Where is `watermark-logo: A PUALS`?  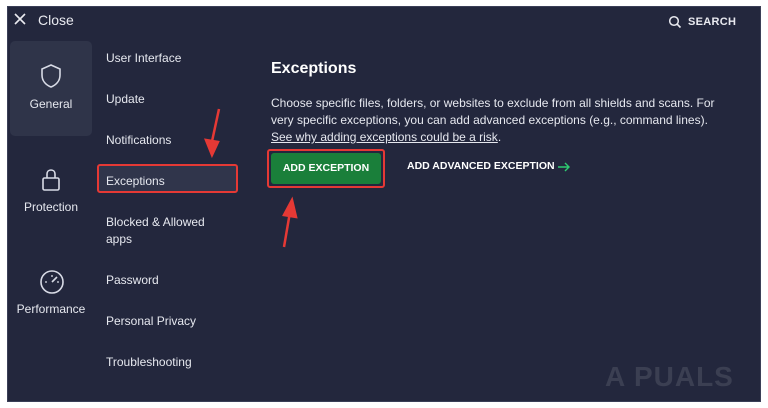 watermark-logo: A PUALS is located at coordinates (669, 376).